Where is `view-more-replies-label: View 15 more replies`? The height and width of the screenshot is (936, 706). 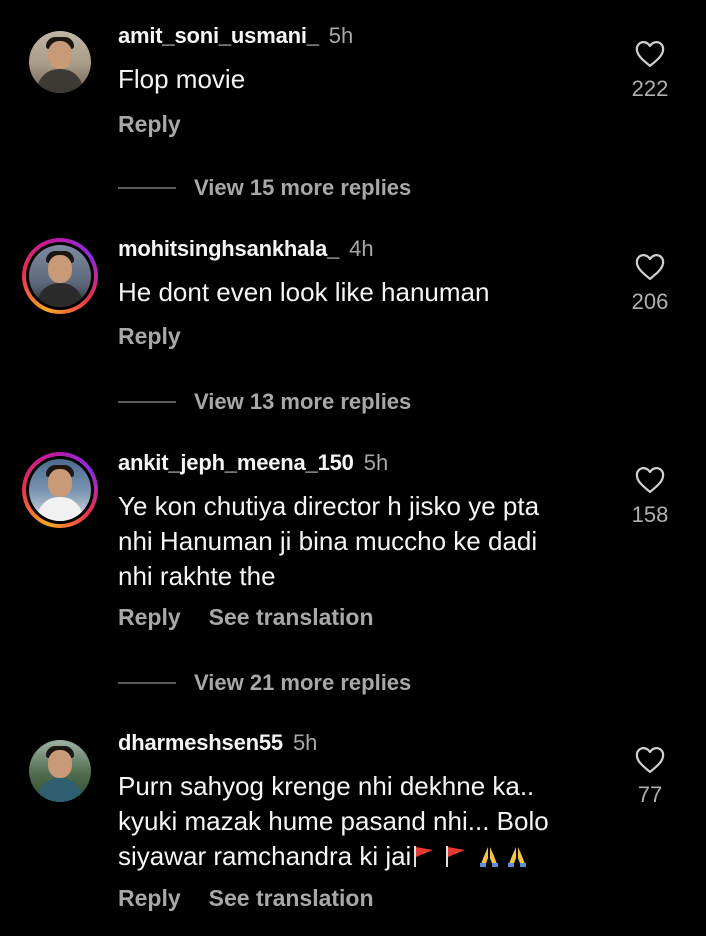 view-more-replies-label: View 15 more replies is located at coordinates (302, 188).